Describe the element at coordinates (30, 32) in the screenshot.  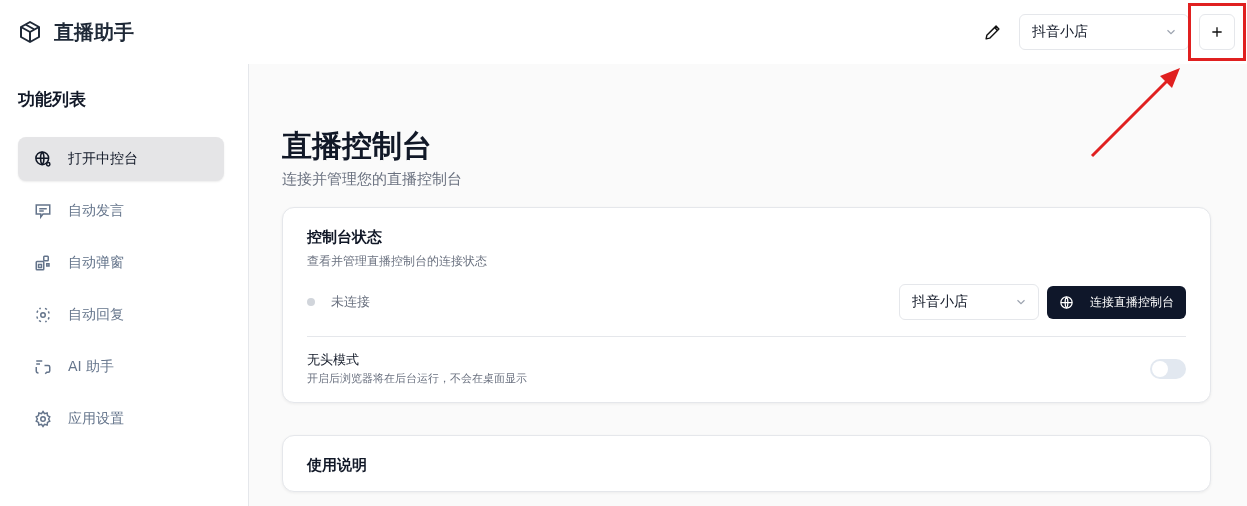
I see `package-icon` at that location.